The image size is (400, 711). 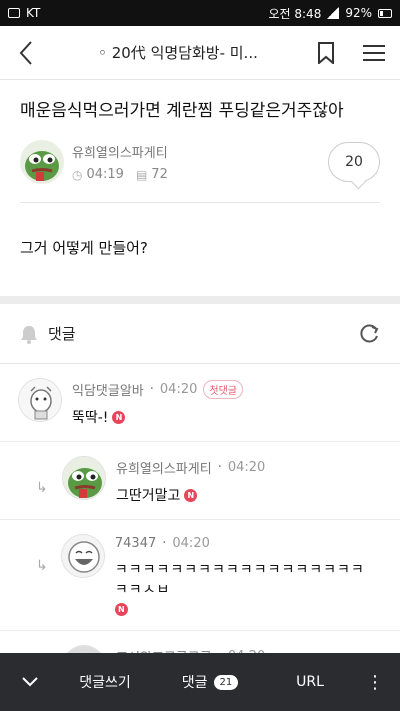 I want to click on comments-label: 댓글, so click(x=62, y=334).